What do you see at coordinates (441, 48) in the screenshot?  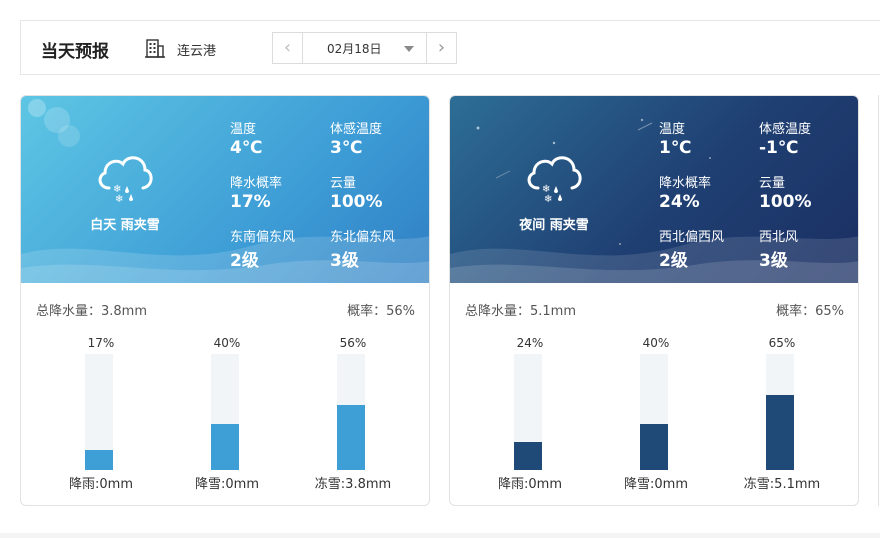 I see `chevron-right-icon: ›` at bounding box center [441, 48].